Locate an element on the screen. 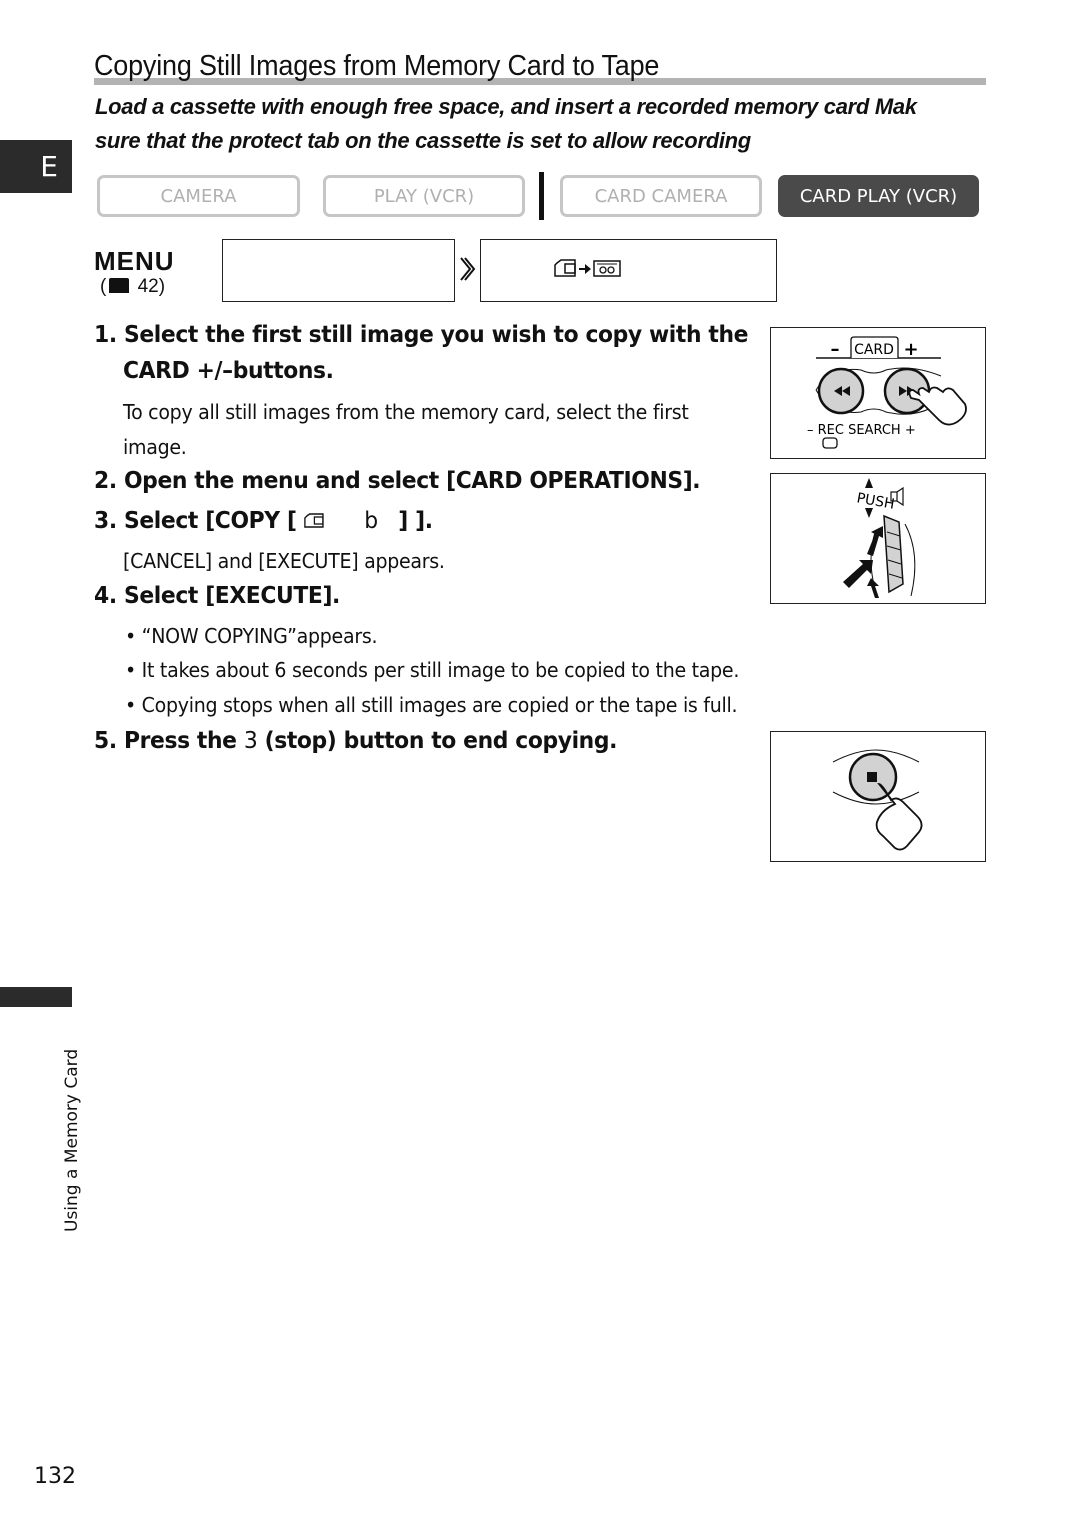 This screenshot has height=1533, width=1080. menu-label: MENU is located at coordinates (134, 261).